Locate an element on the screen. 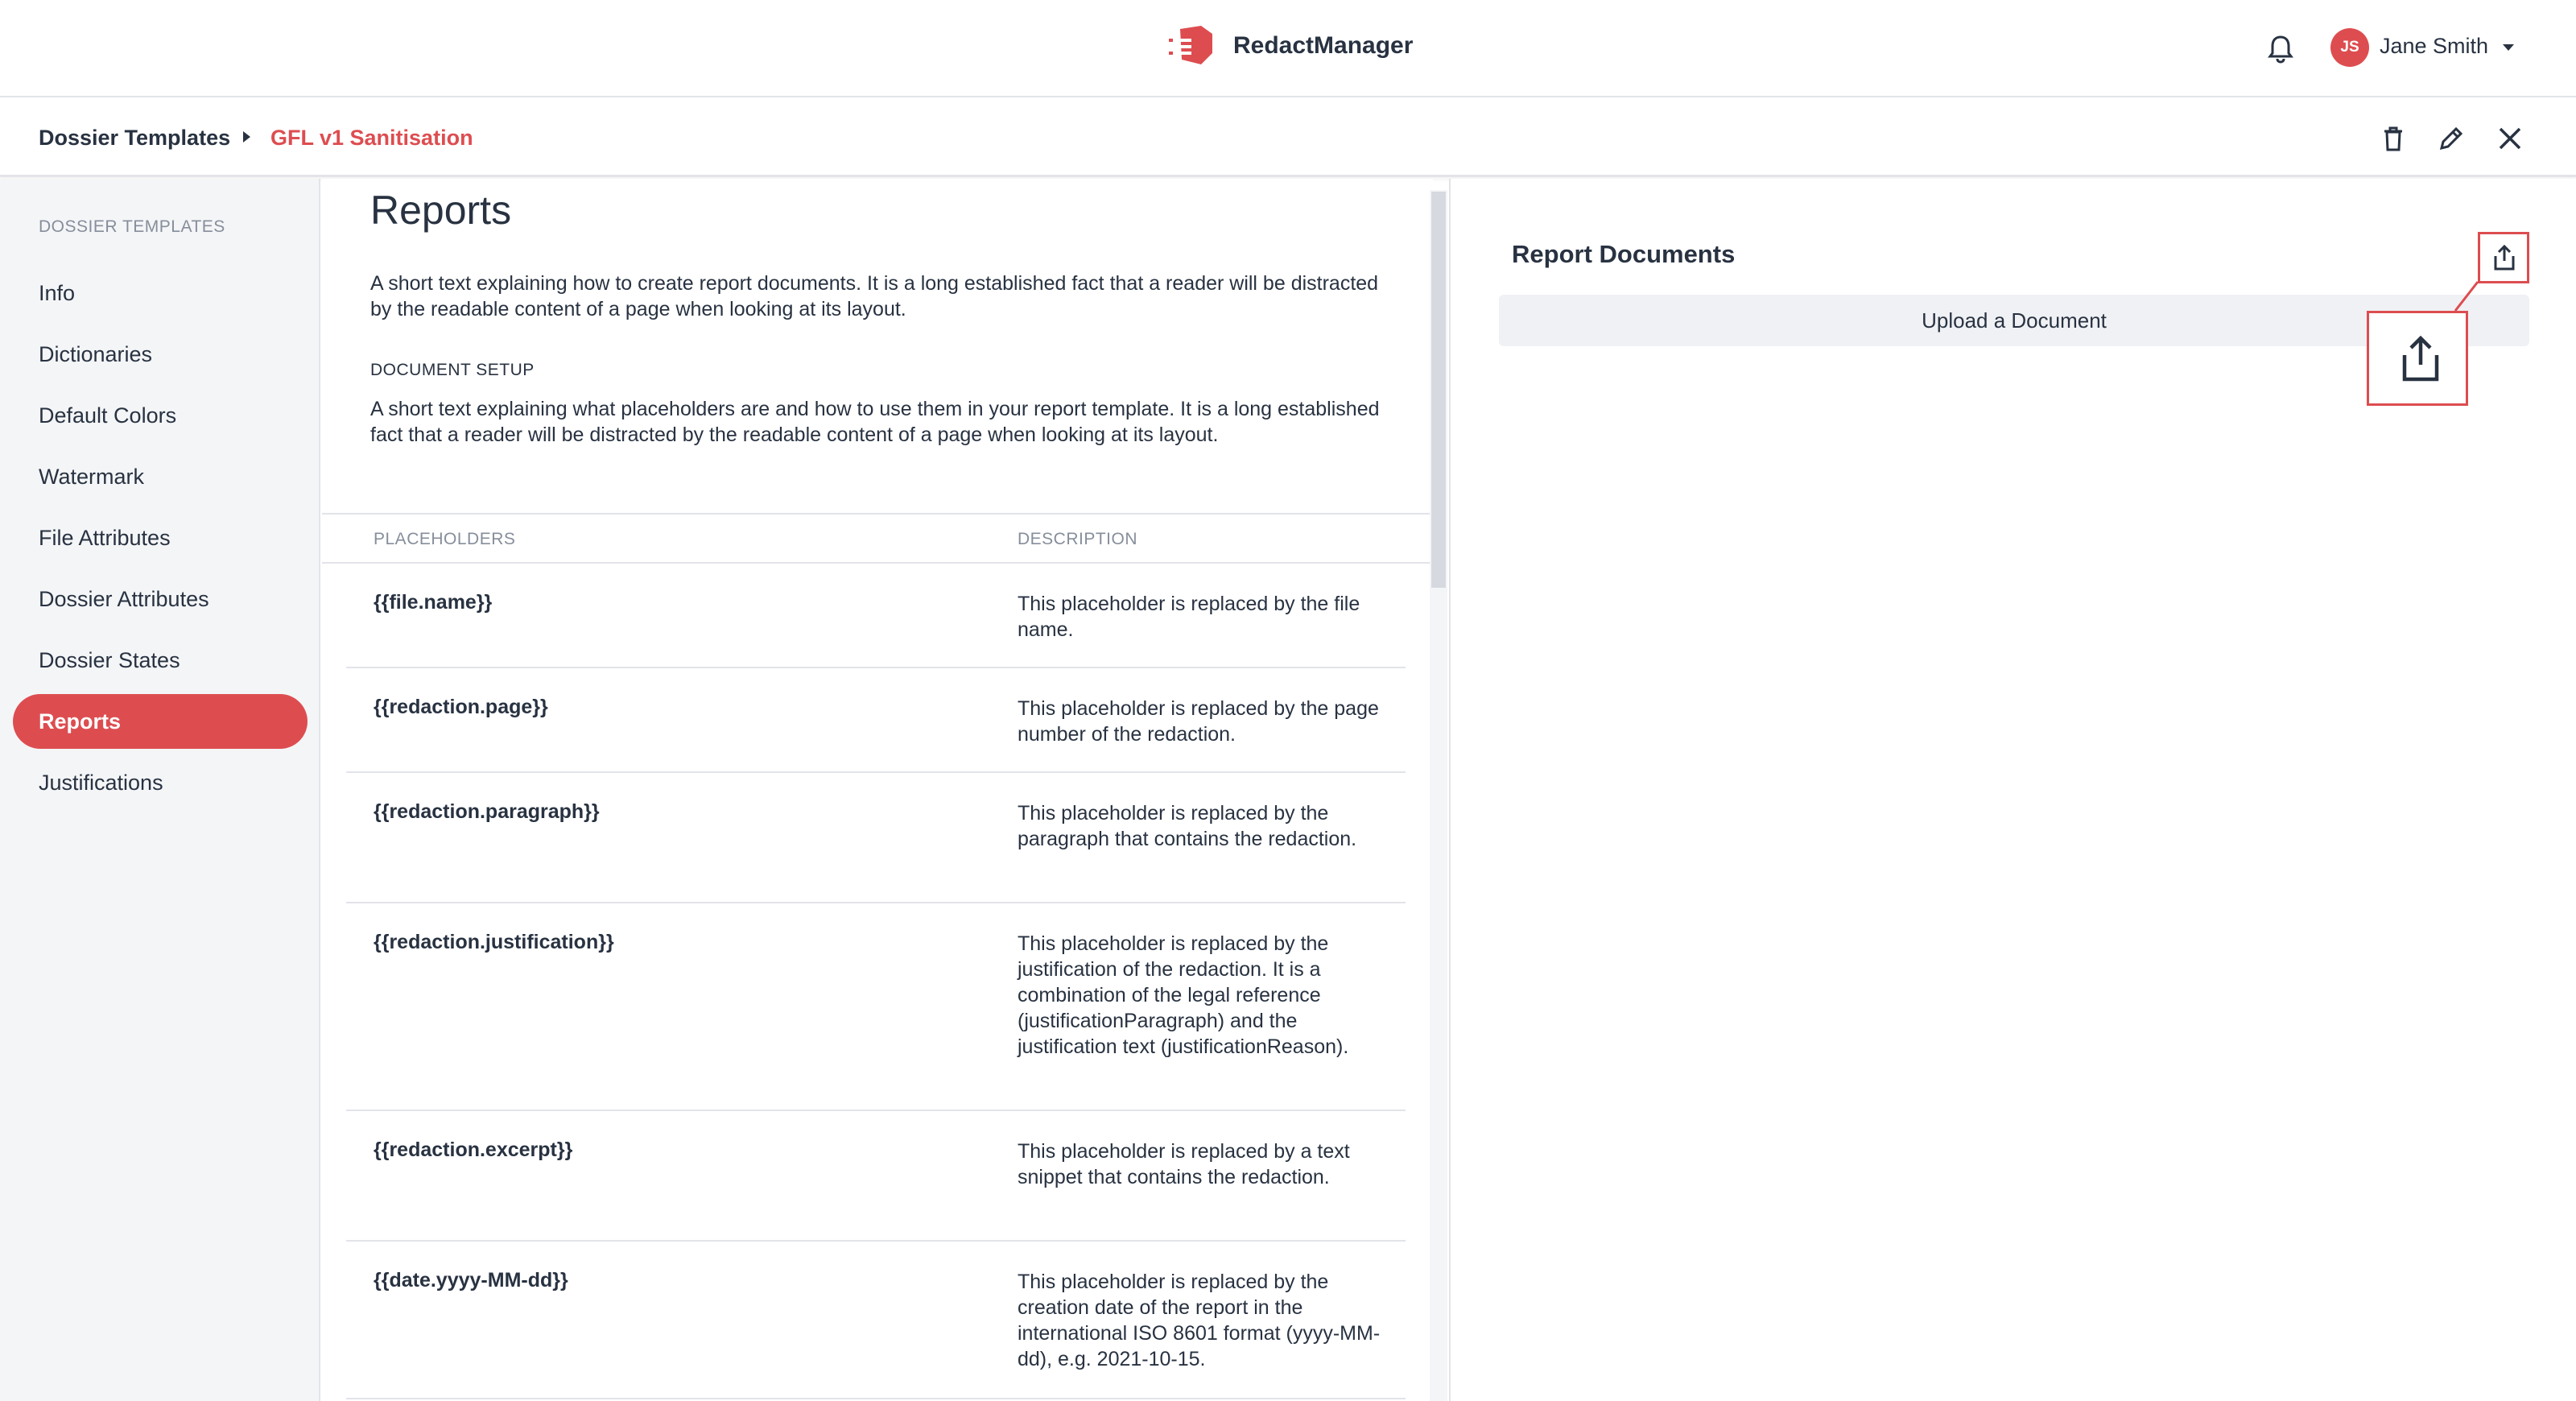  document-setup-label: DOCUMENT SETUP is located at coordinates (452, 370).